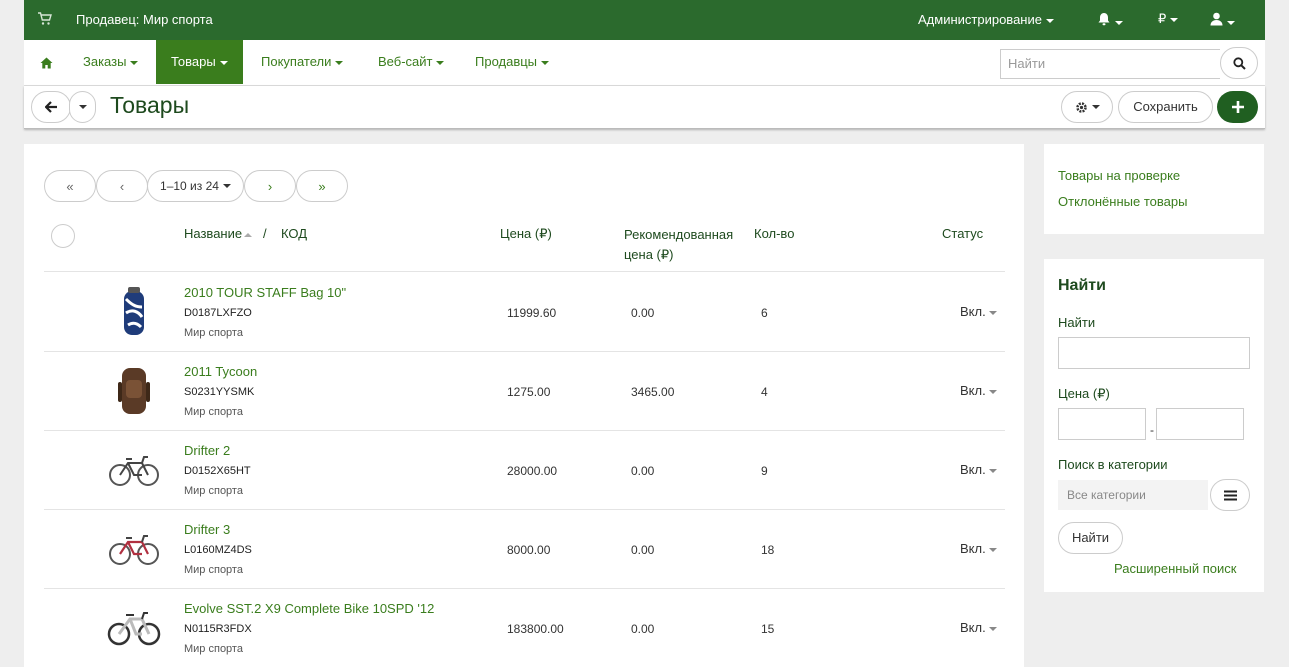 The image size is (1289, 667). I want to click on product-price: 1275.00, so click(529, 392).